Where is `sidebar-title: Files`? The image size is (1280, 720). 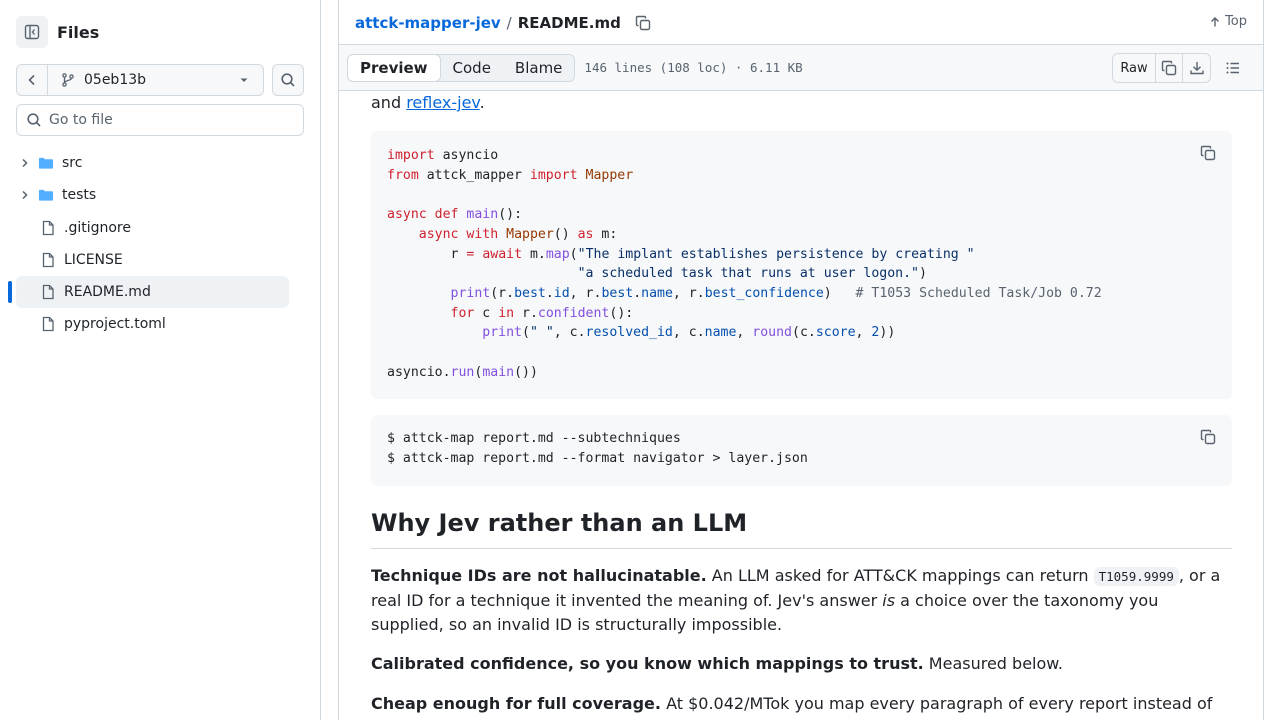
sidebar-title: Files is located at coordinates (78, 32).